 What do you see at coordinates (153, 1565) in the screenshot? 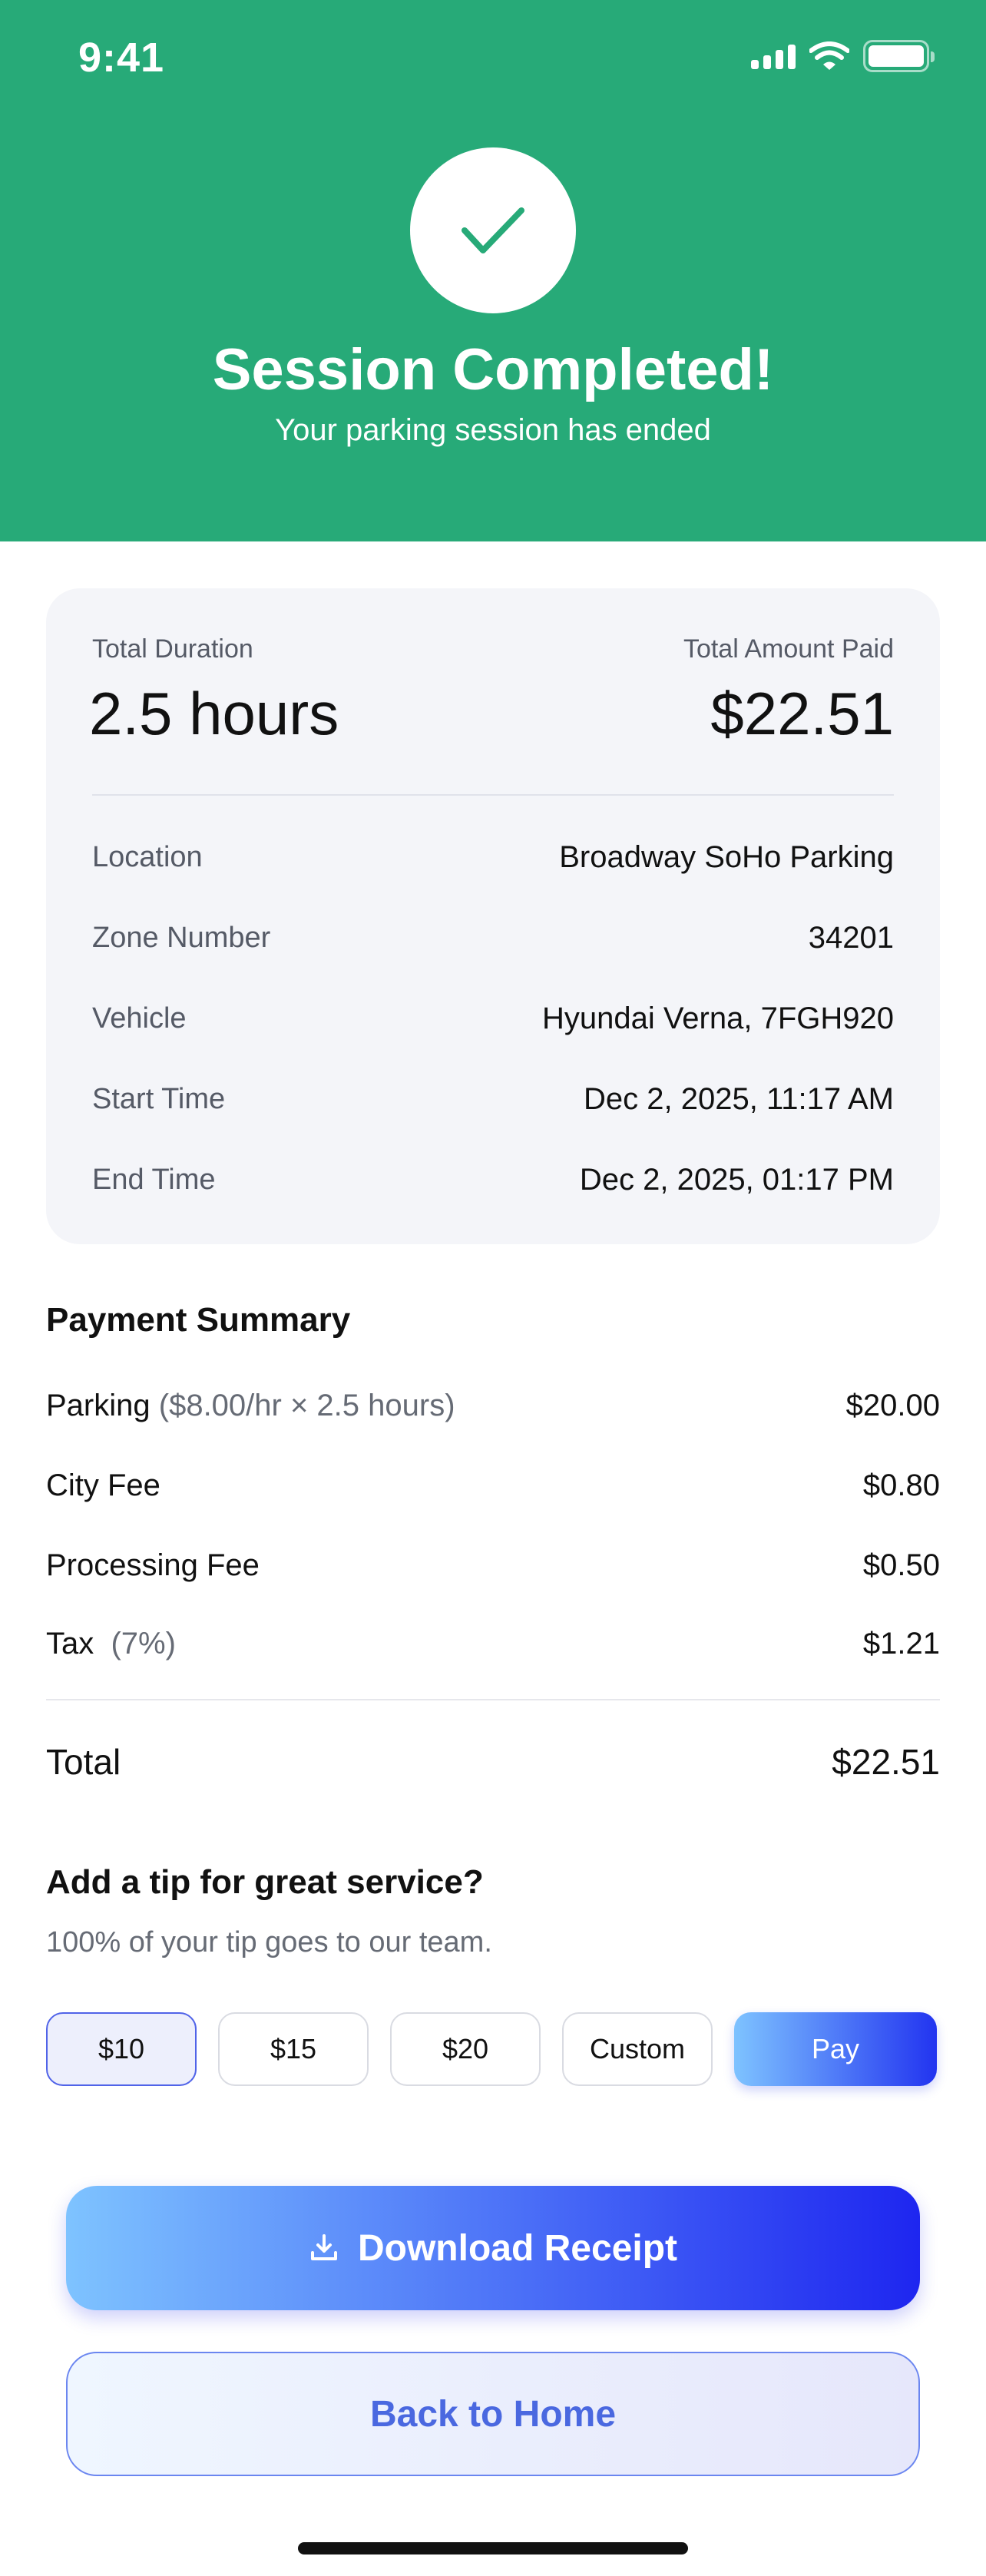
I see `payment-label: Processing Fee` at bounding box center [153, 1565].